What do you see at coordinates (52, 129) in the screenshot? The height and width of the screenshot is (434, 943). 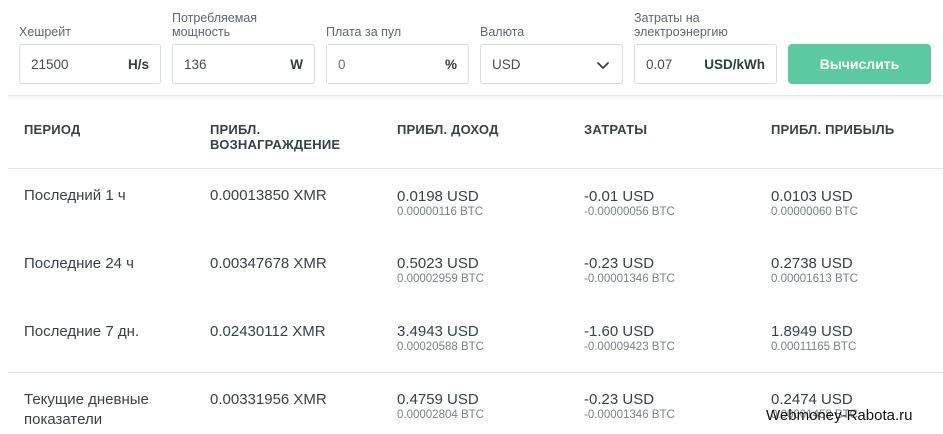 I see `header-period: ПЕРИОД` at bounding box center [52, 129].